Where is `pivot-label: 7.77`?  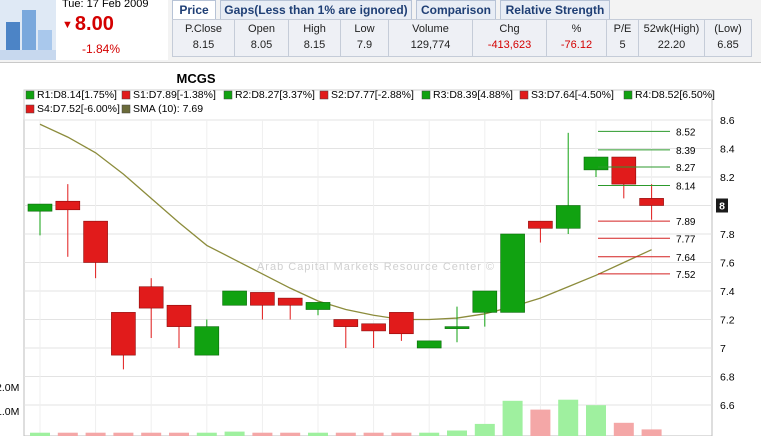
pivot-label: 7.77 is located at coordinates (686, 239).